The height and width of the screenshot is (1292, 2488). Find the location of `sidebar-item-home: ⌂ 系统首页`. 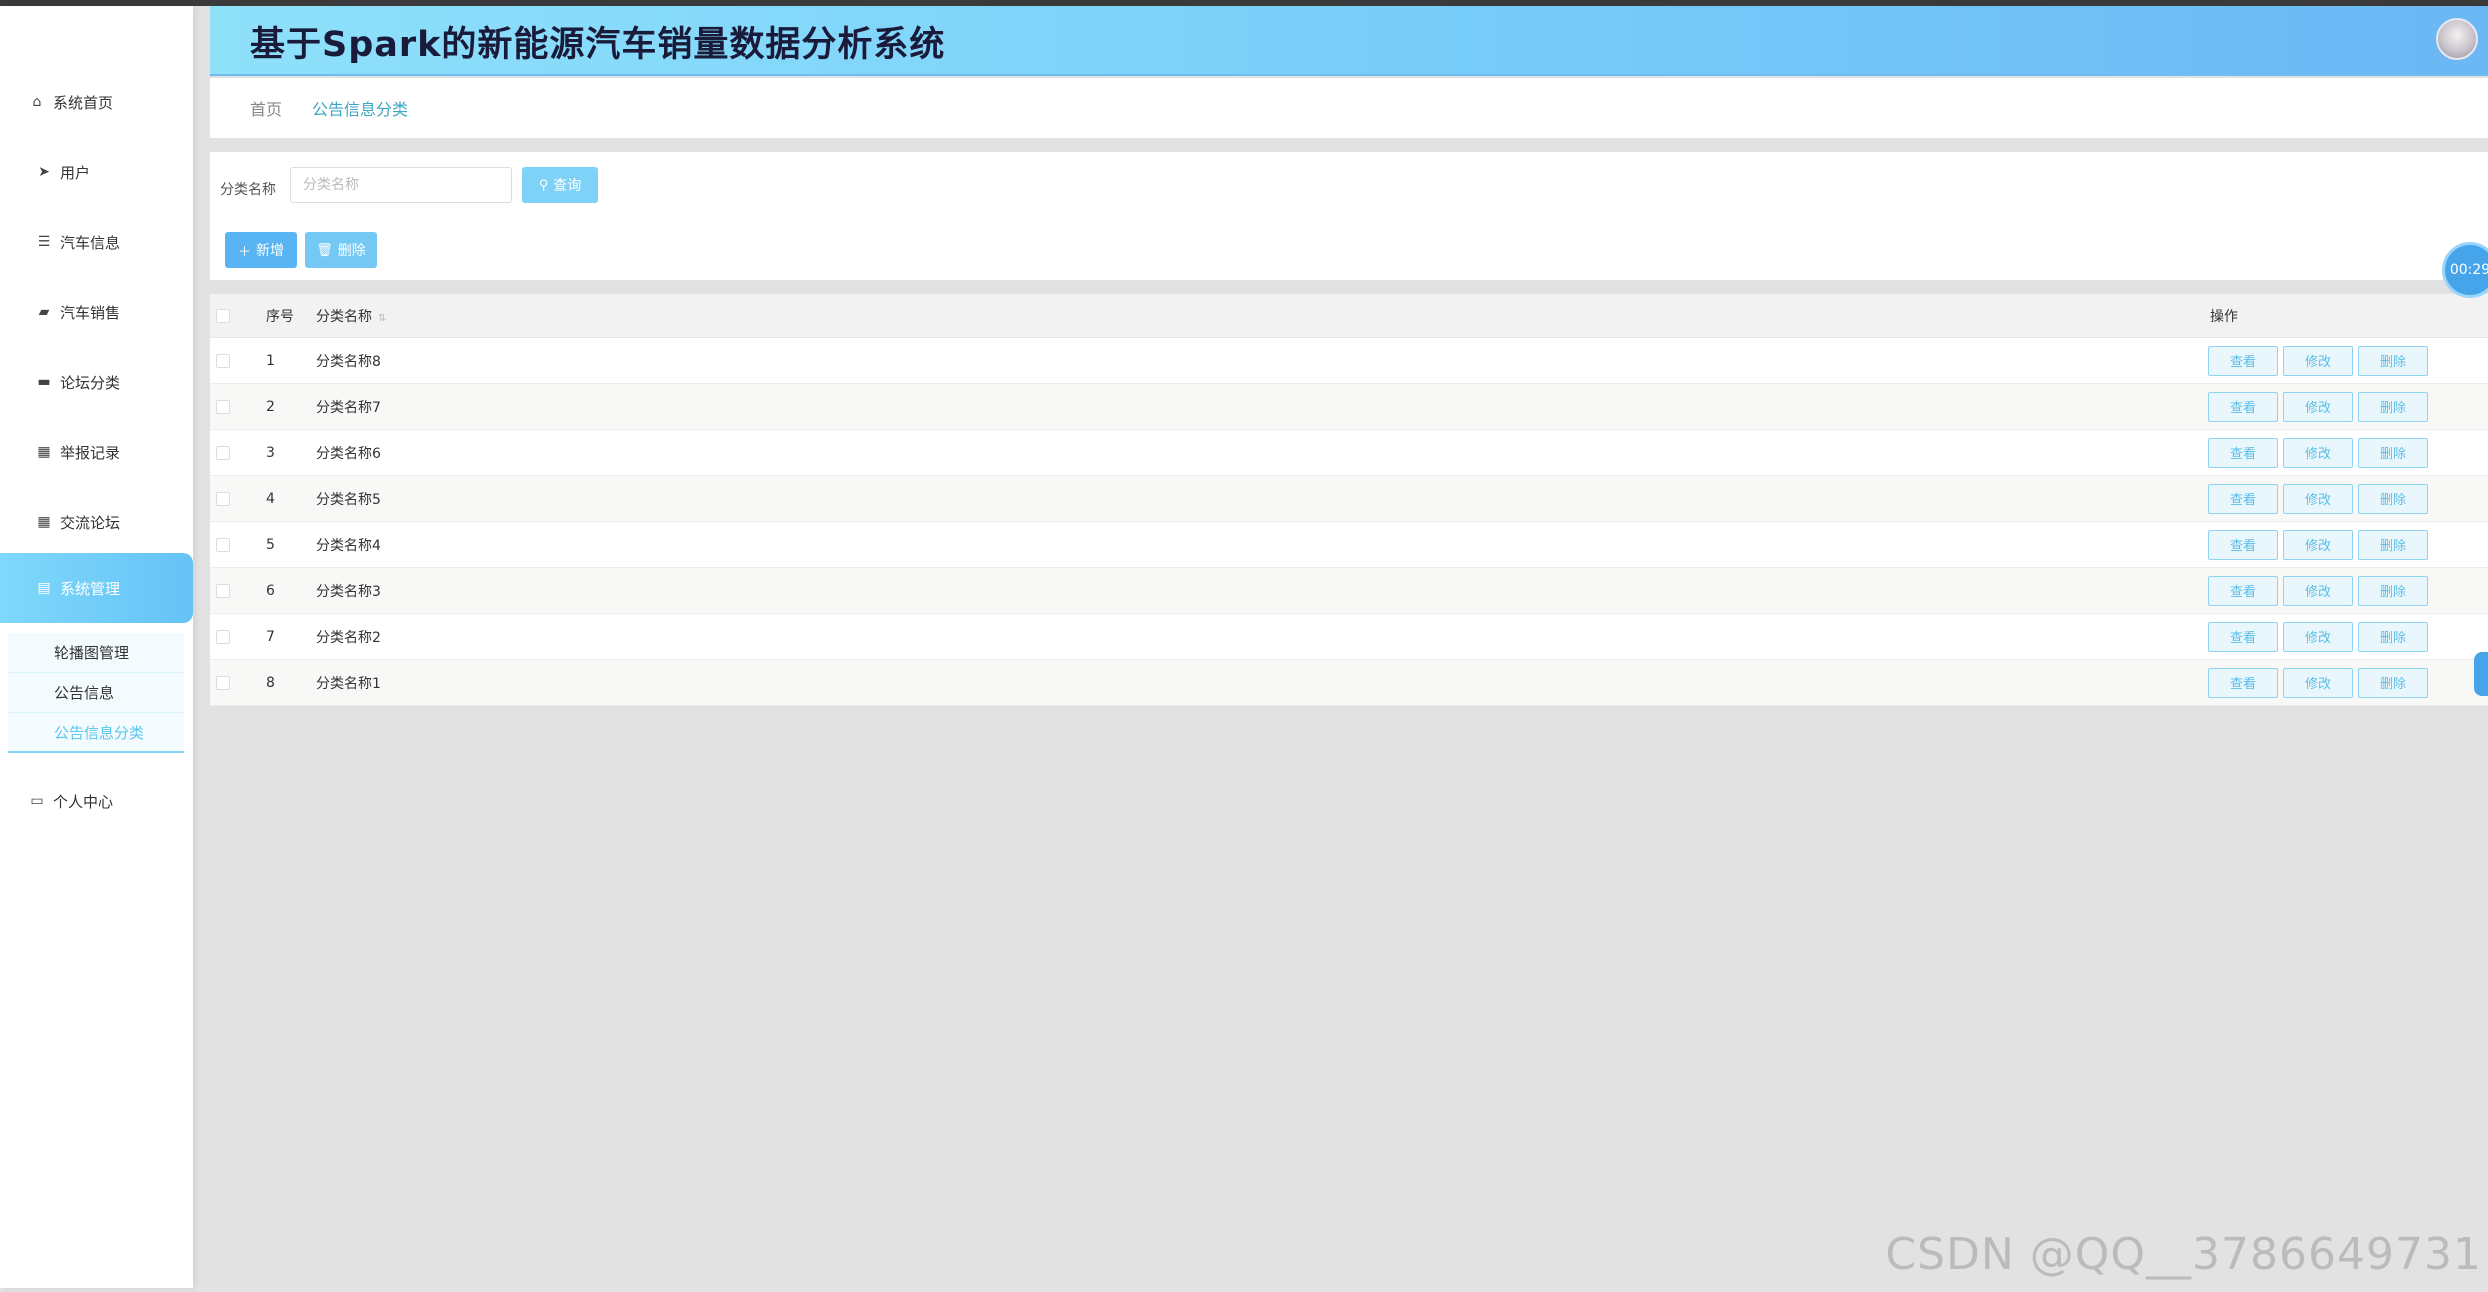

sidebar-item-home: ⌂ 系统首页 is located at coordinates (96, 102).